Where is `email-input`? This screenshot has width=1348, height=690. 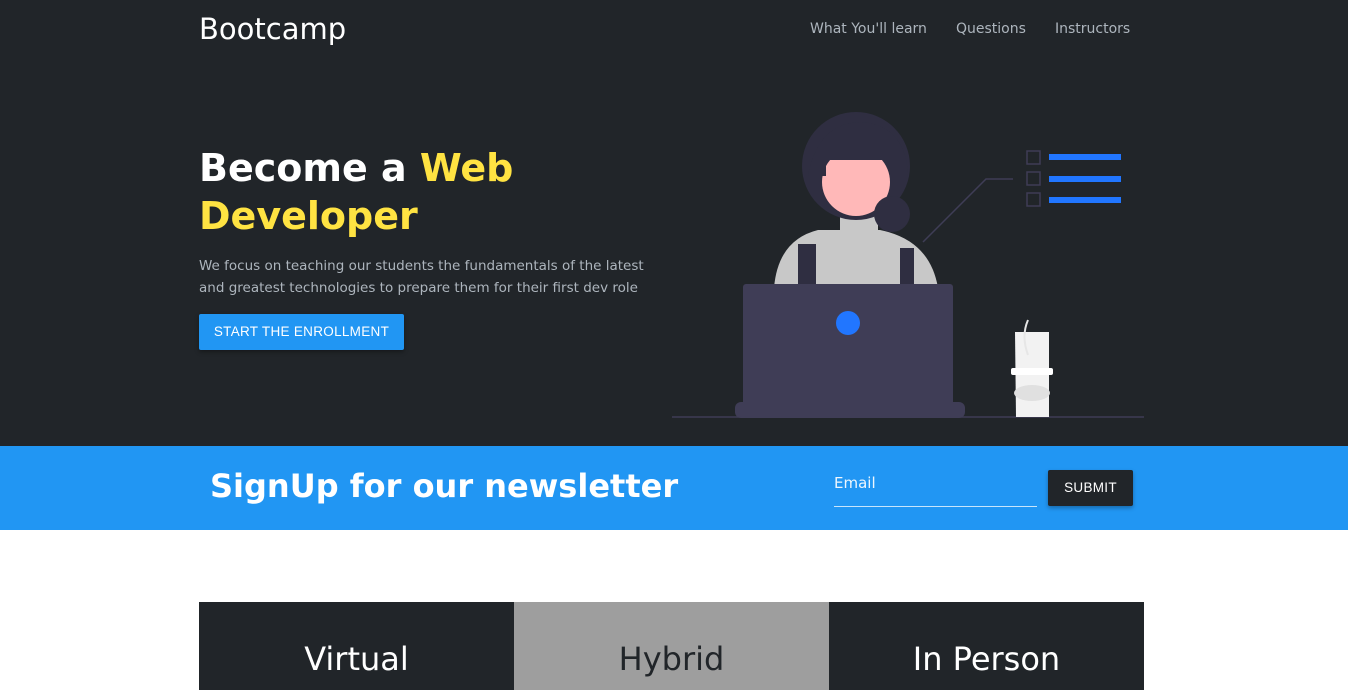
email-input is located at coordinates (935, 488).